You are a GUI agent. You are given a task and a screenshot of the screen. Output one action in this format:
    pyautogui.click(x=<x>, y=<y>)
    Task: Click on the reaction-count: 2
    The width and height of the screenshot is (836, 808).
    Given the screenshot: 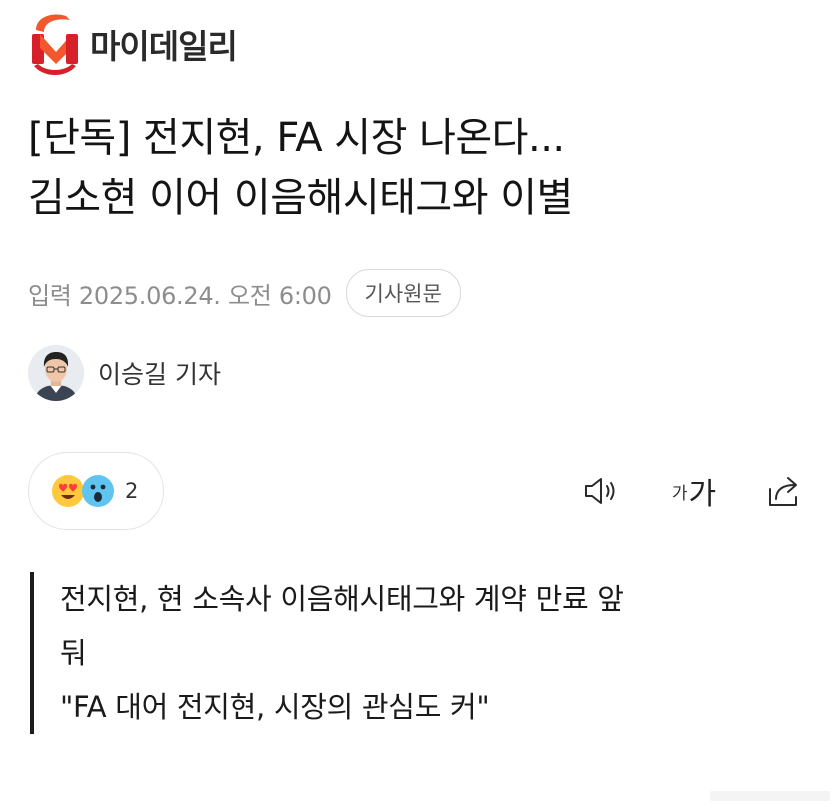 What is the action you would take?
    pyautogui.click(x=132, y=491)
    